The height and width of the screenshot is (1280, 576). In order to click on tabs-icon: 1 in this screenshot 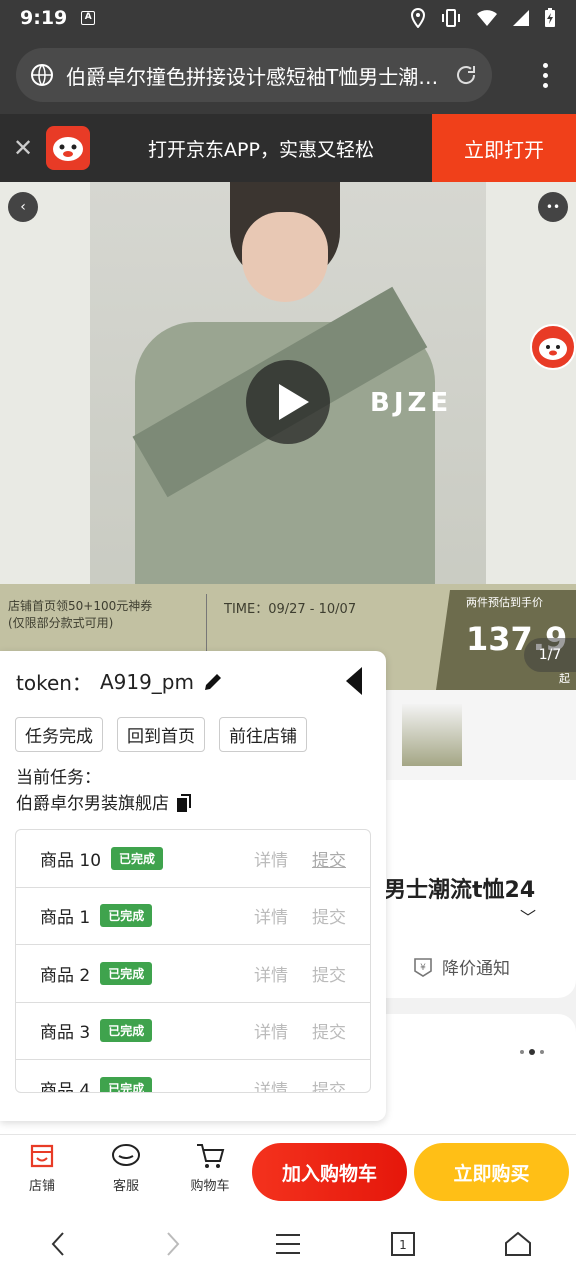, I will do `click(403, 1244)`.